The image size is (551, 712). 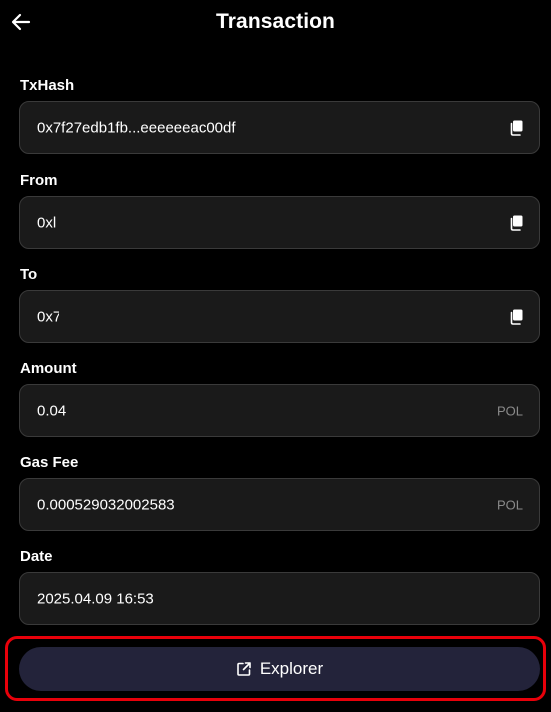 I want to click on gas-fee-value: 0.000529032002583, so click(x=106, y=504).